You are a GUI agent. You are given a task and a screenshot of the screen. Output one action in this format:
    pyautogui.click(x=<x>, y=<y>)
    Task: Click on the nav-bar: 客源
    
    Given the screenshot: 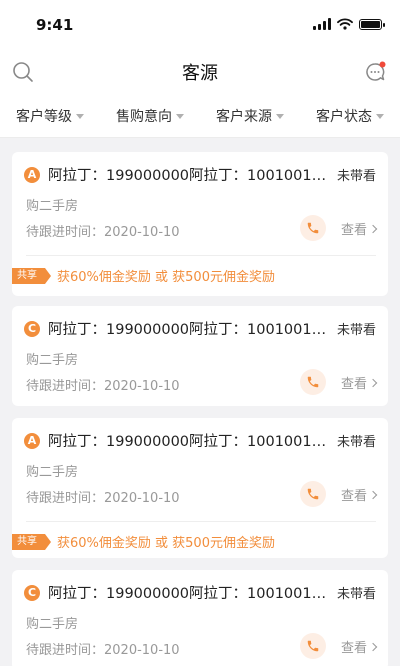 What is the action you would take?
    pyautogui.click(x=200, y=71)
    